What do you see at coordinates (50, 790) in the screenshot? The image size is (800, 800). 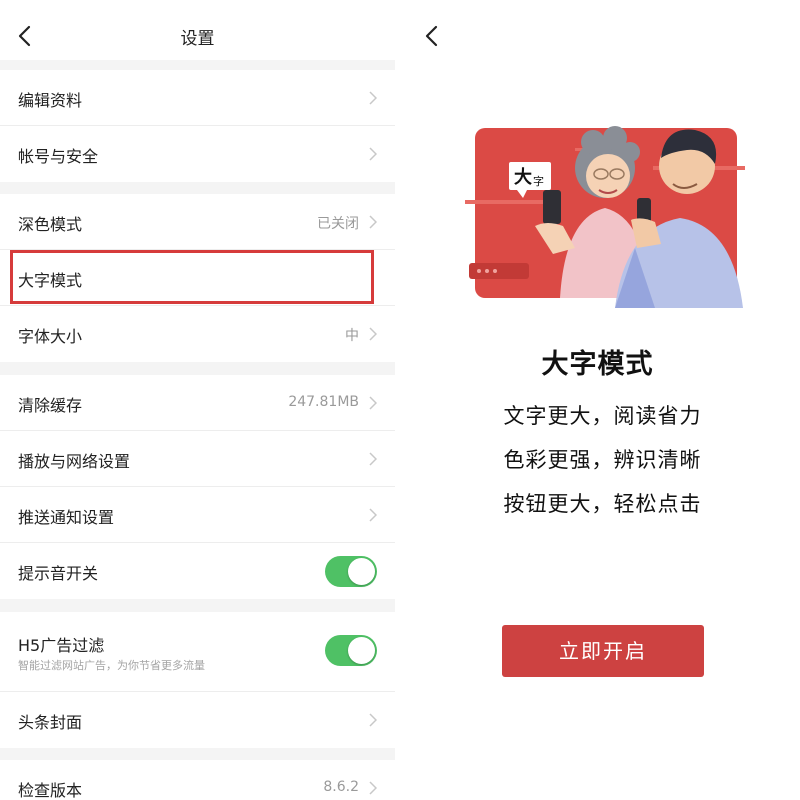 I see `settings-item-label: 检查版本` at bounding box center [50, 790].